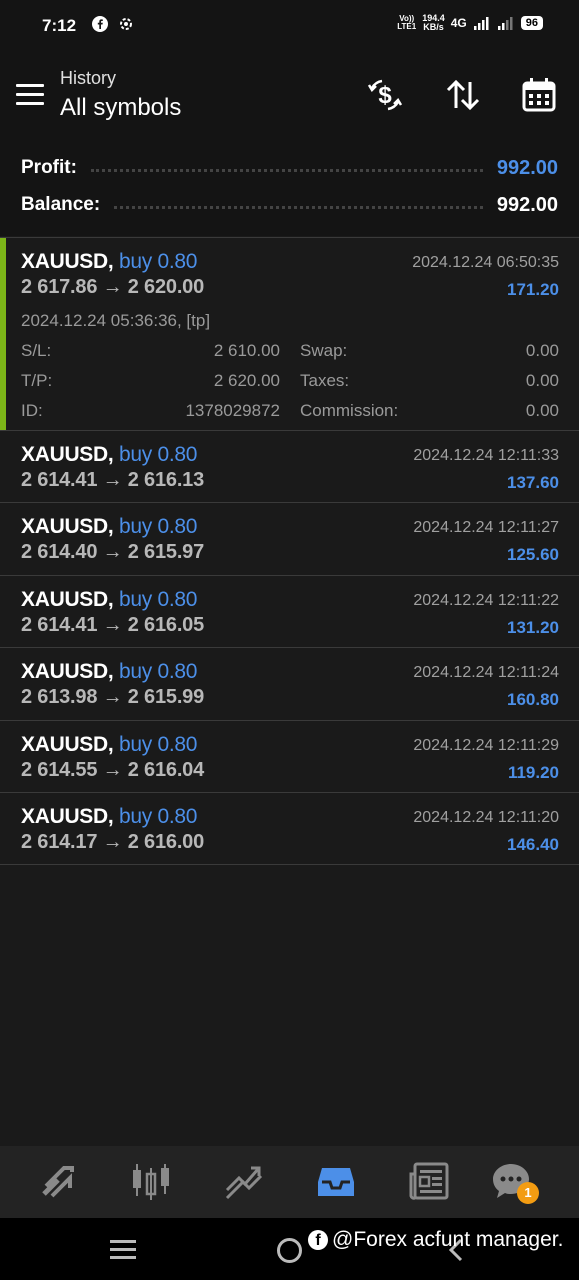 Image resolution: width=579 pixels, height=1280 pixels. Describe the element at coordinates (246, 380) in the screenshot. I see `tp-value: 2 620.00` at that location.